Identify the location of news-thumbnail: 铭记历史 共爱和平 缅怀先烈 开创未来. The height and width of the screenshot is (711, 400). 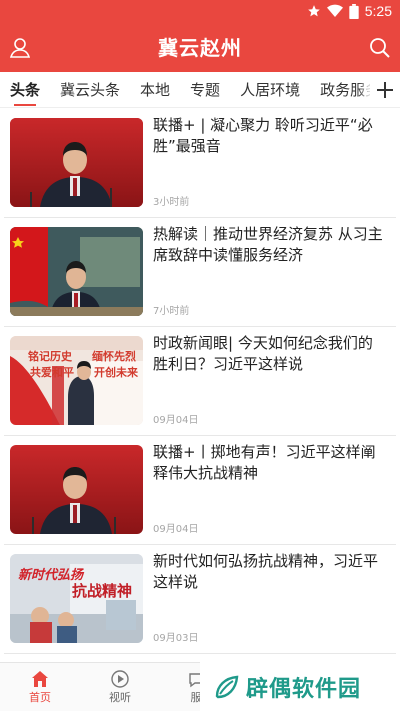
(76, 380).